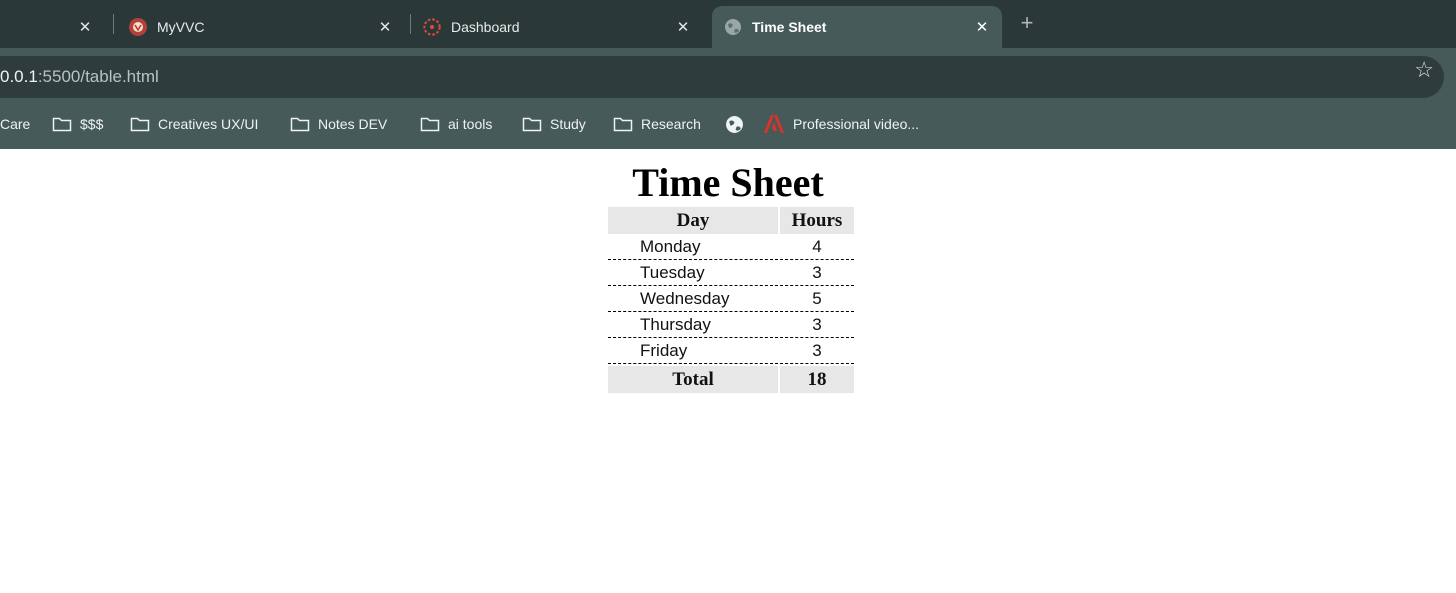 Image resolution: width=1456 pixels, height=593 pixels. Describe the element at coordinates (568, 124) in the screenshot. I see `bookmark-label: Study` at that location.